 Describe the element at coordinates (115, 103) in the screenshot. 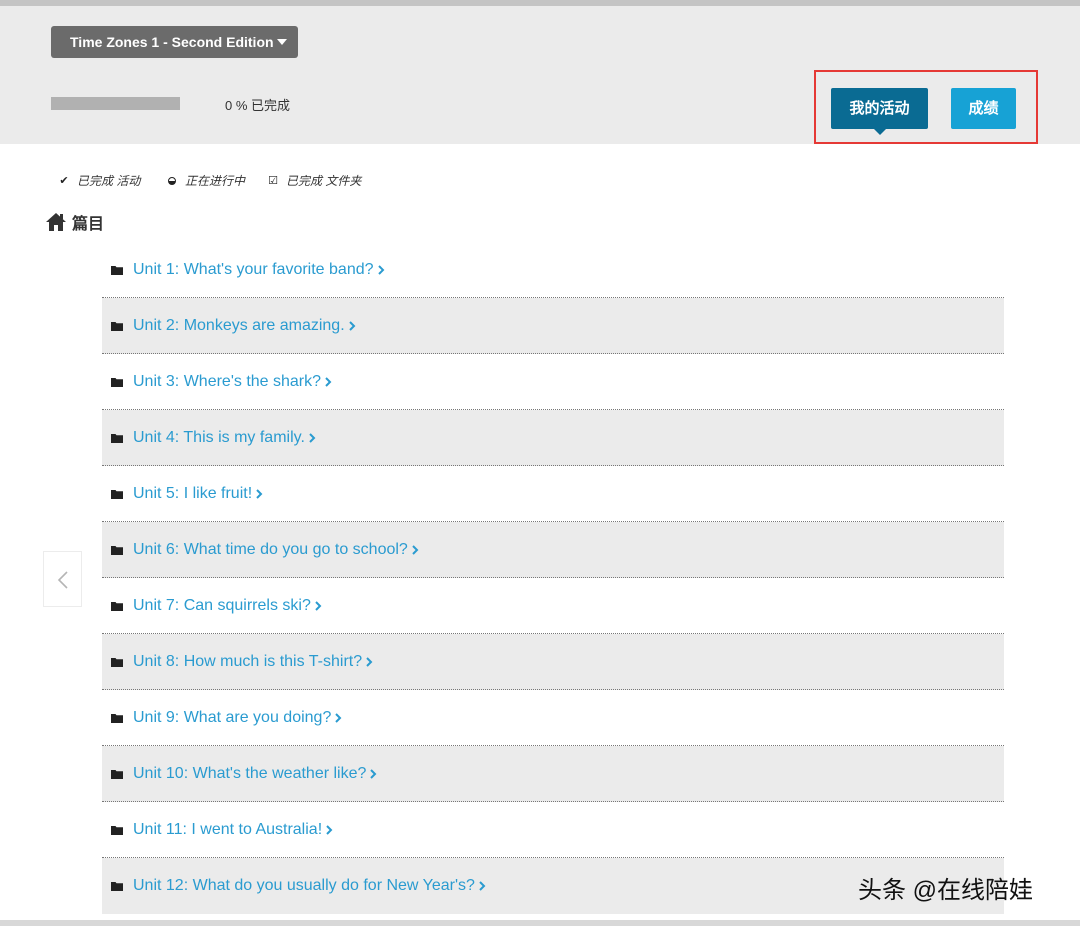

I see `progress-bar` at that location.